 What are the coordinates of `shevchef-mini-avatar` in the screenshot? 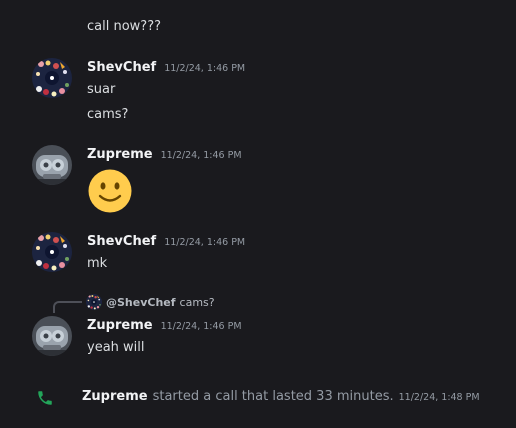 It's located at (94, 302).